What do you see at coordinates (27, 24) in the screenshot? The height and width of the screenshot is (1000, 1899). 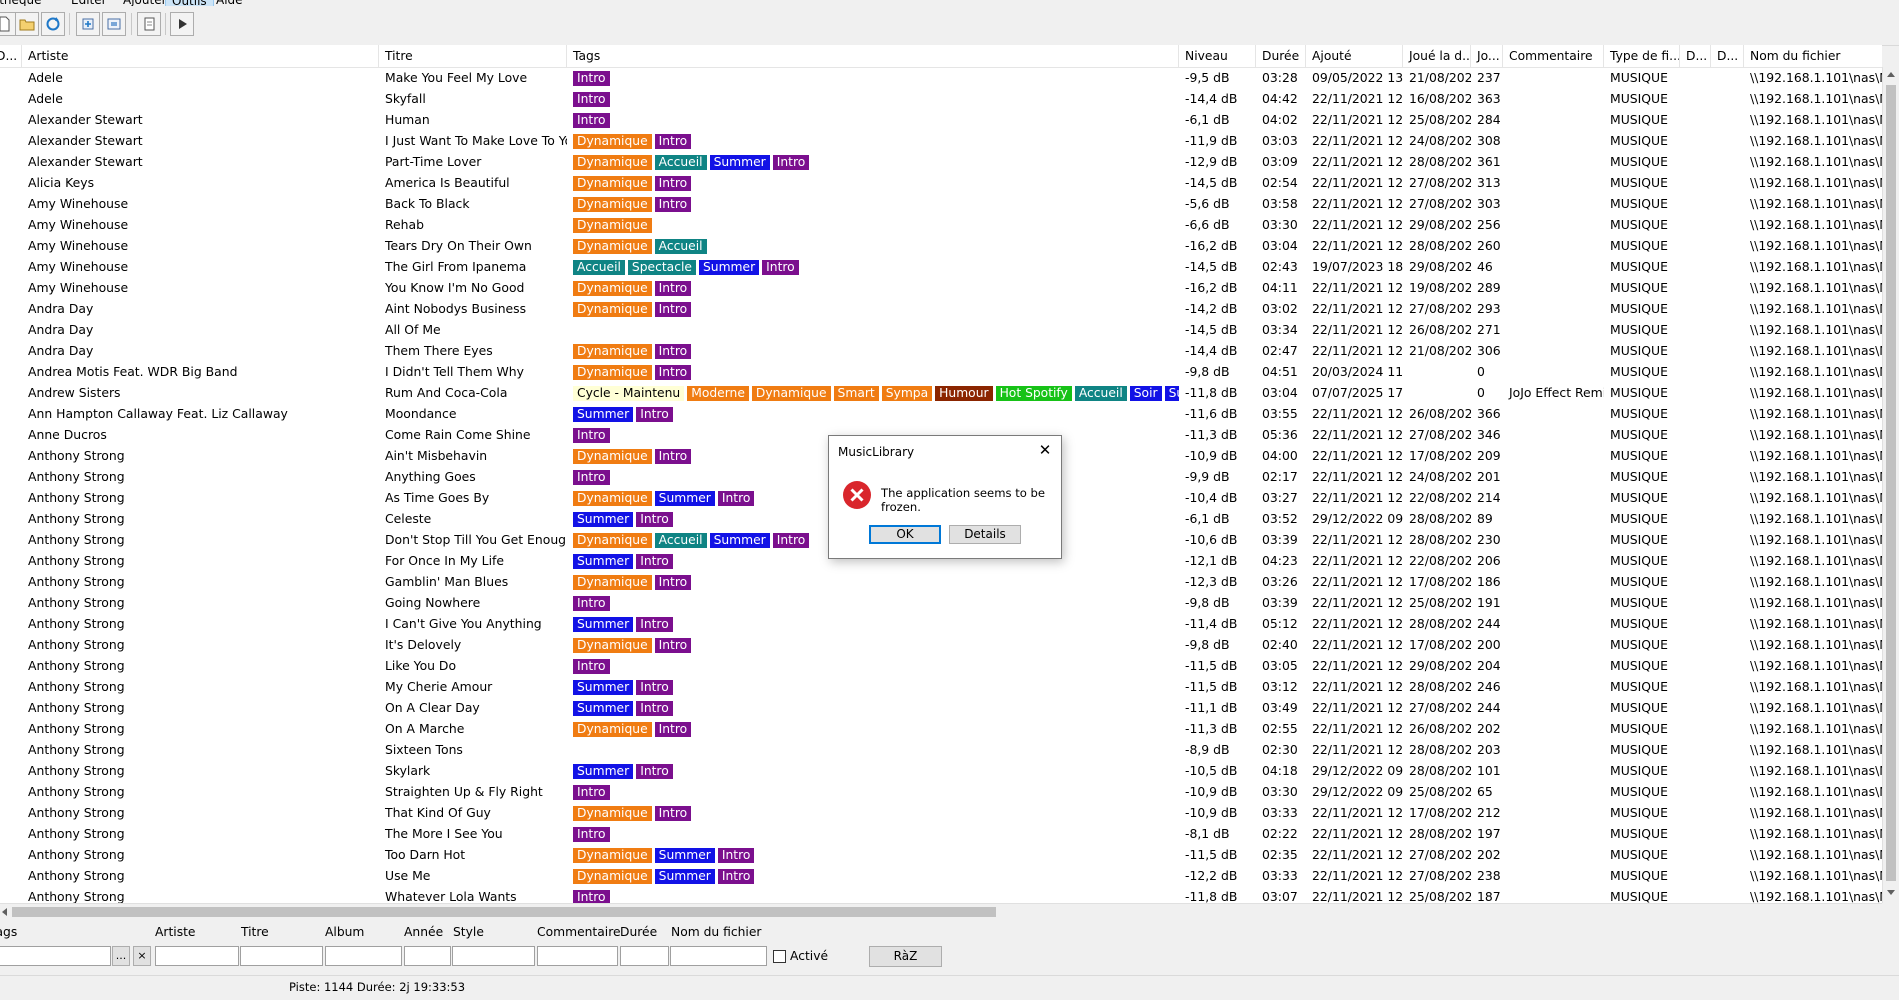 I see `open-folder-button` at bounding box center [27, 24].